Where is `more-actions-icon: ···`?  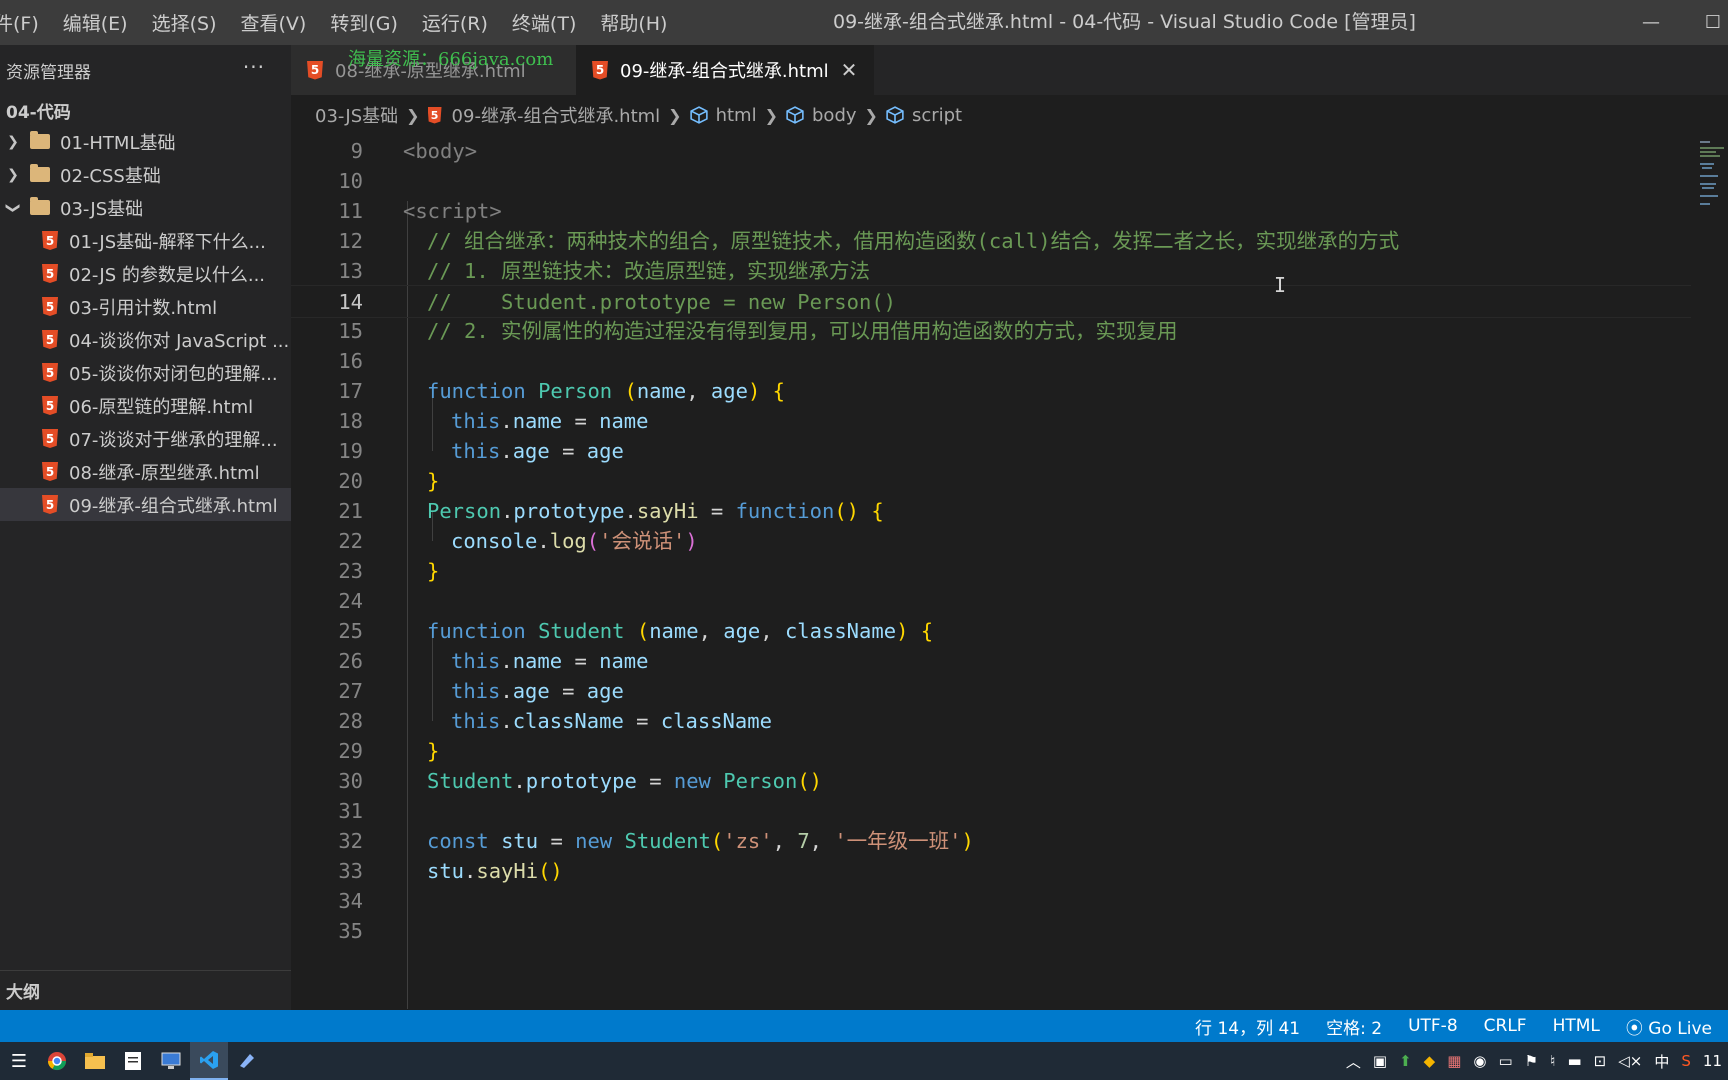 more-actions-icon: ··· is located at coordinates (254, 67).